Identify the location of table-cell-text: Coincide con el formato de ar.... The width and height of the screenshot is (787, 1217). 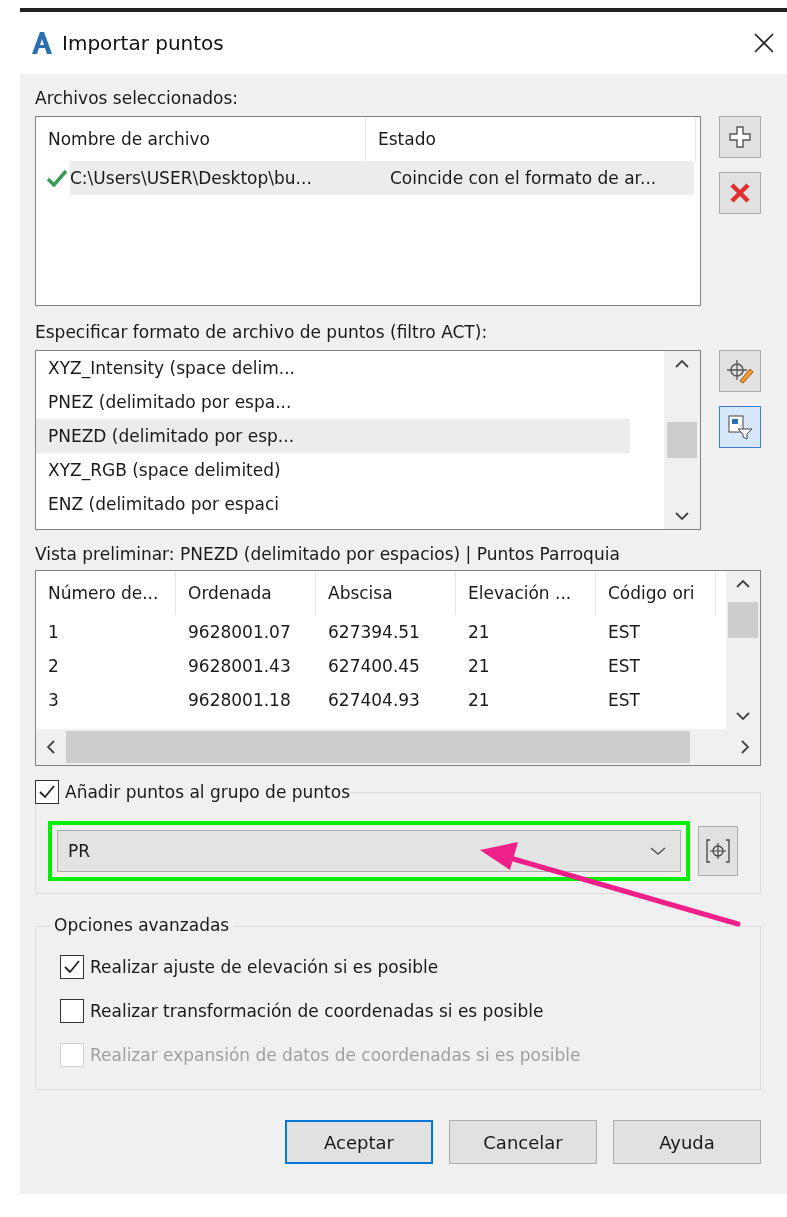
(523, 178).